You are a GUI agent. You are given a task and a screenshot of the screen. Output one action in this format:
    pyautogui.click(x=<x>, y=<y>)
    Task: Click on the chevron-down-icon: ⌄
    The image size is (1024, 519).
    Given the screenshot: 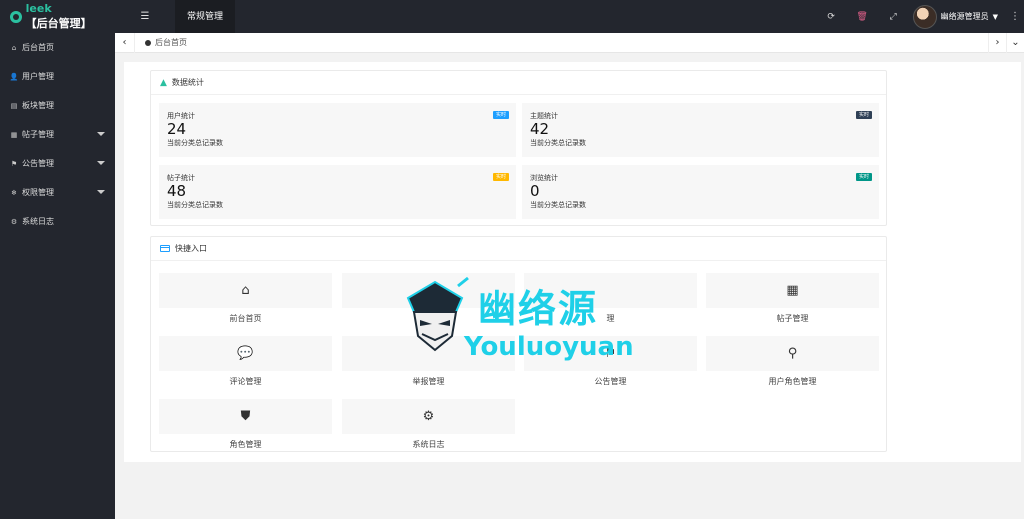 What is the action you would take?
    pyautogui.click(x=1015, y=42)
    